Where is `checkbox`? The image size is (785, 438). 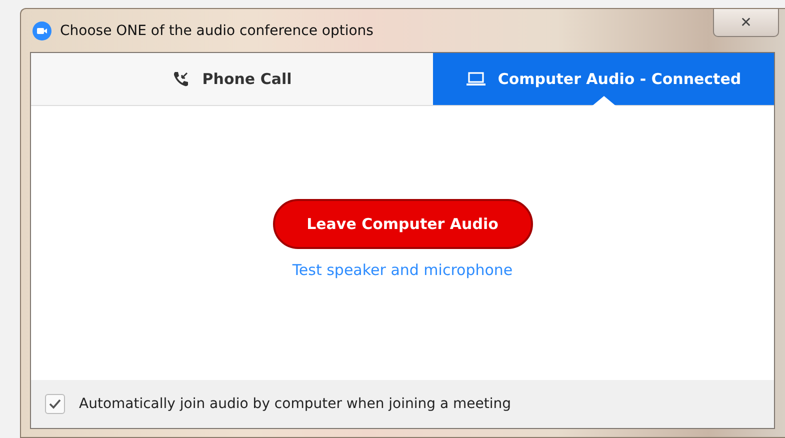
checkbox is located at coordinates (55, 404).